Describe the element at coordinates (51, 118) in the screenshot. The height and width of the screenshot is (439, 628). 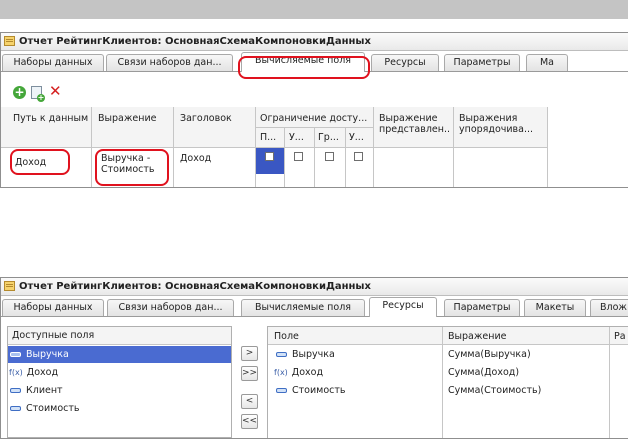
I see `col-header-path: Путь к данным` at that location.